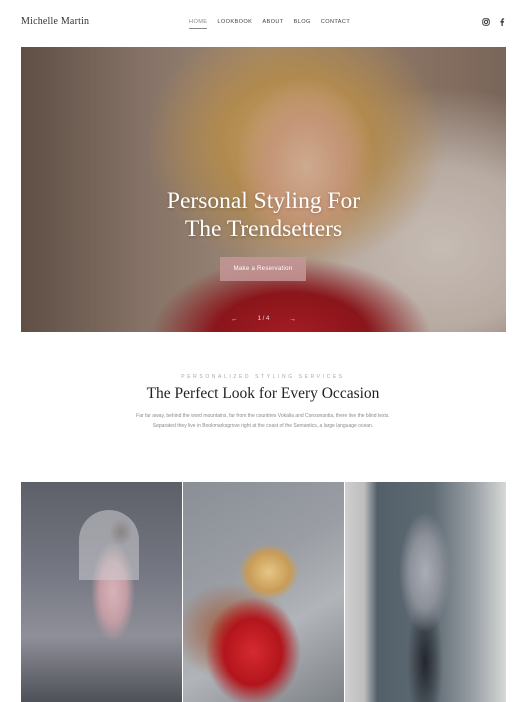 The width and height of the screenshot is (526, 702). I want to click on social-links, so click(494, 22).